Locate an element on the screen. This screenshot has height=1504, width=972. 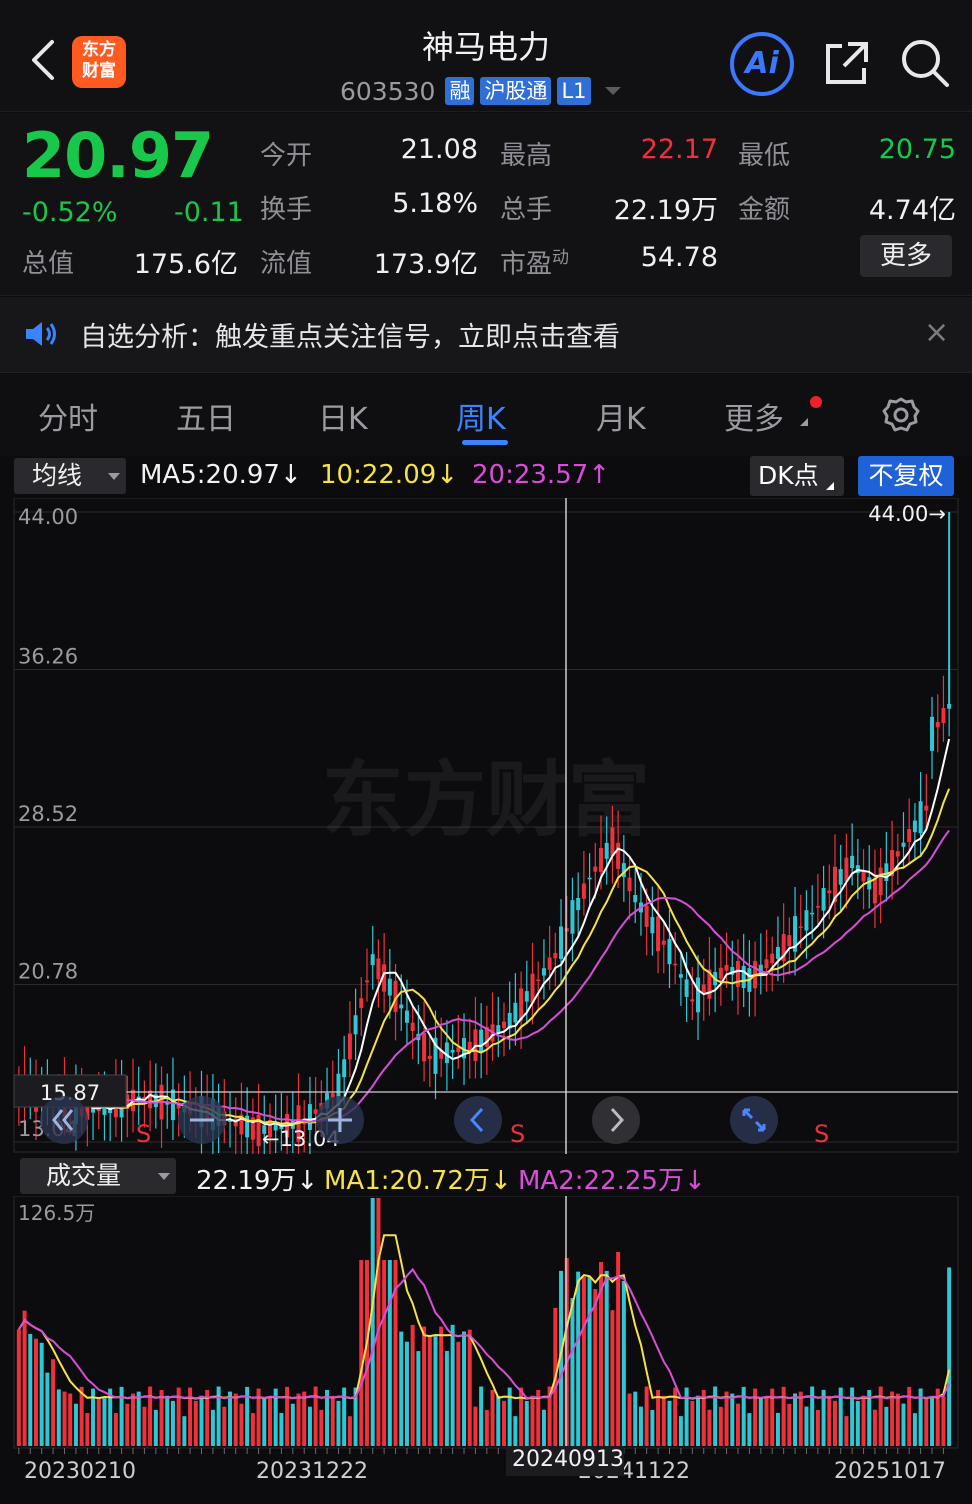
tab-intraday: 分时 is located at coordinates (68, 416).